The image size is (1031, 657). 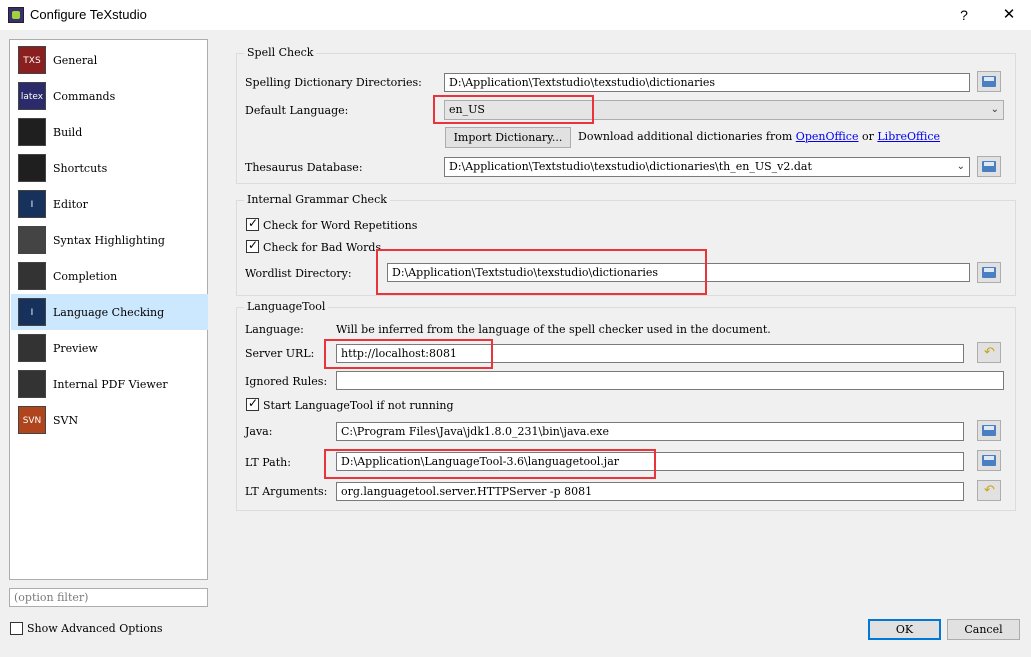 What do you see at coordinates (304, 167) in the screenshot?
I see `thesaurus-label: Thesaurus Database:` at bounding box center [304, 167].